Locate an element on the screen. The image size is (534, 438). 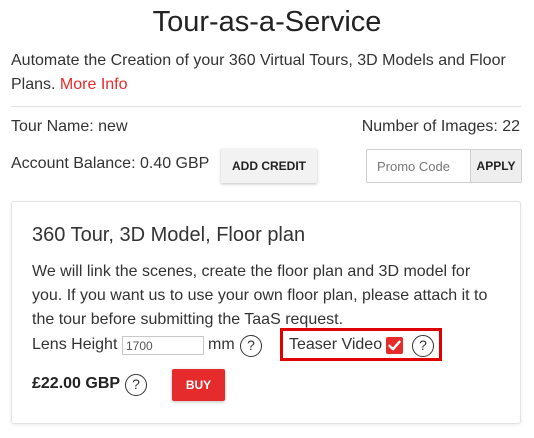
price-help-icon: ? is located at coordinates (136, 385).